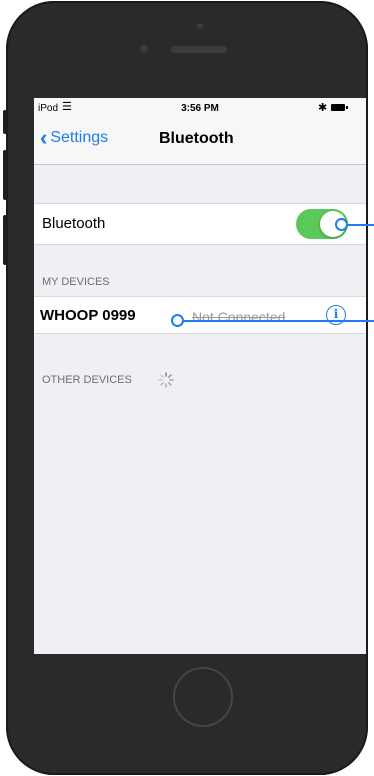 This screenshot has width=374, height=776. Describe the element at coordinates (74, 223) in the screenshot. I see `bluetooth-label: Bluetooth` at that location.